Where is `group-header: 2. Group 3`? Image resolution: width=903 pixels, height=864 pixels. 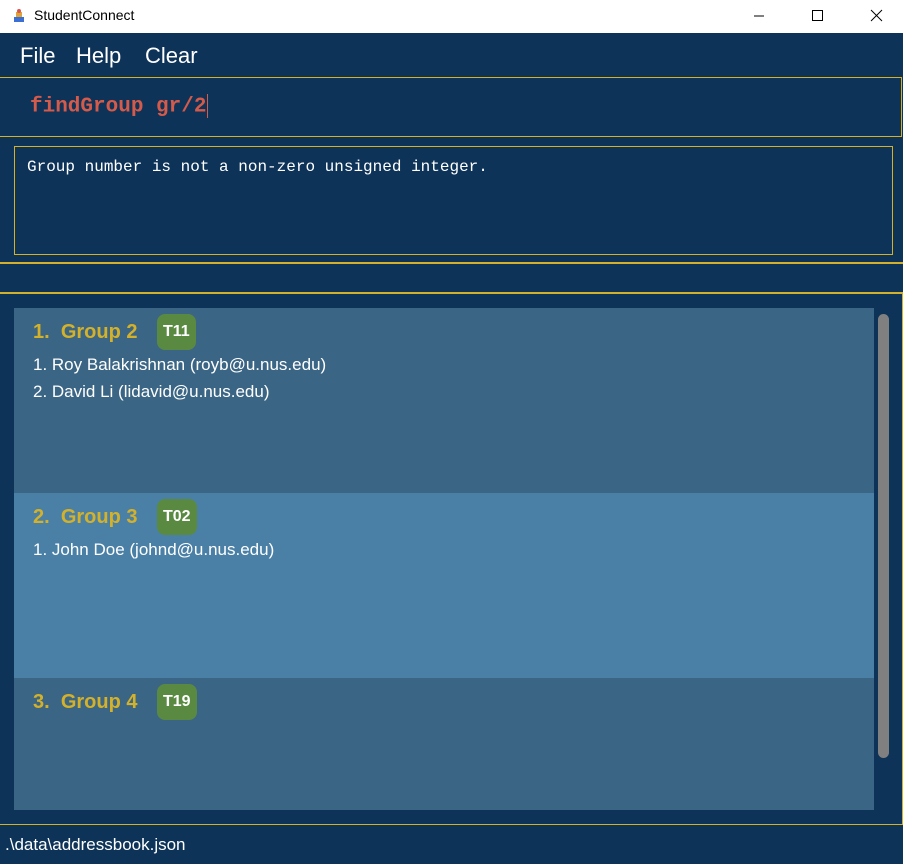 group-header: 2. Group 3 is located at coordinates (85, 517).